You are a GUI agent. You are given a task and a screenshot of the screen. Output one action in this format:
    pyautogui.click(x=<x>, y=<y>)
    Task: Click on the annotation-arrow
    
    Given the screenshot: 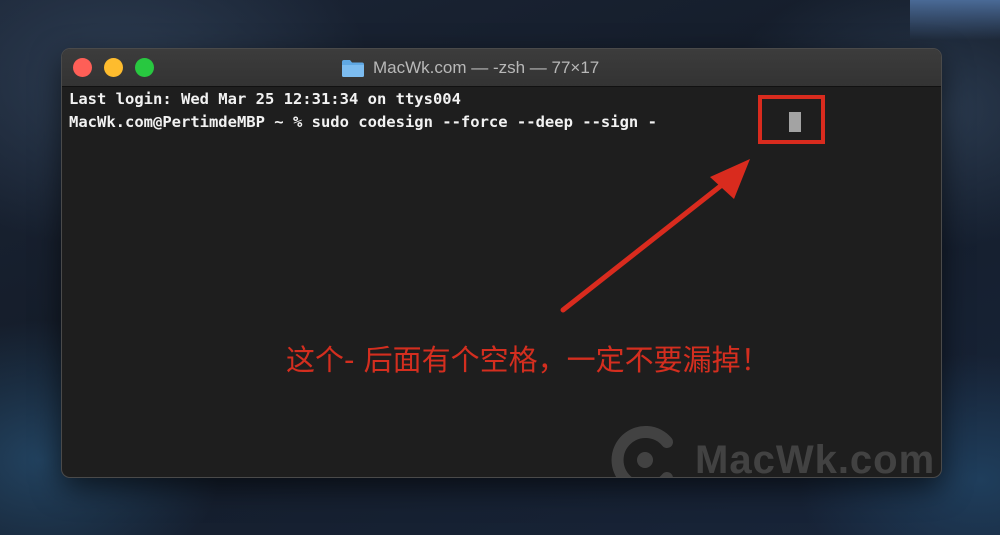 What is the action you would take?
    pyautogui.click(x=655, y=236)
    